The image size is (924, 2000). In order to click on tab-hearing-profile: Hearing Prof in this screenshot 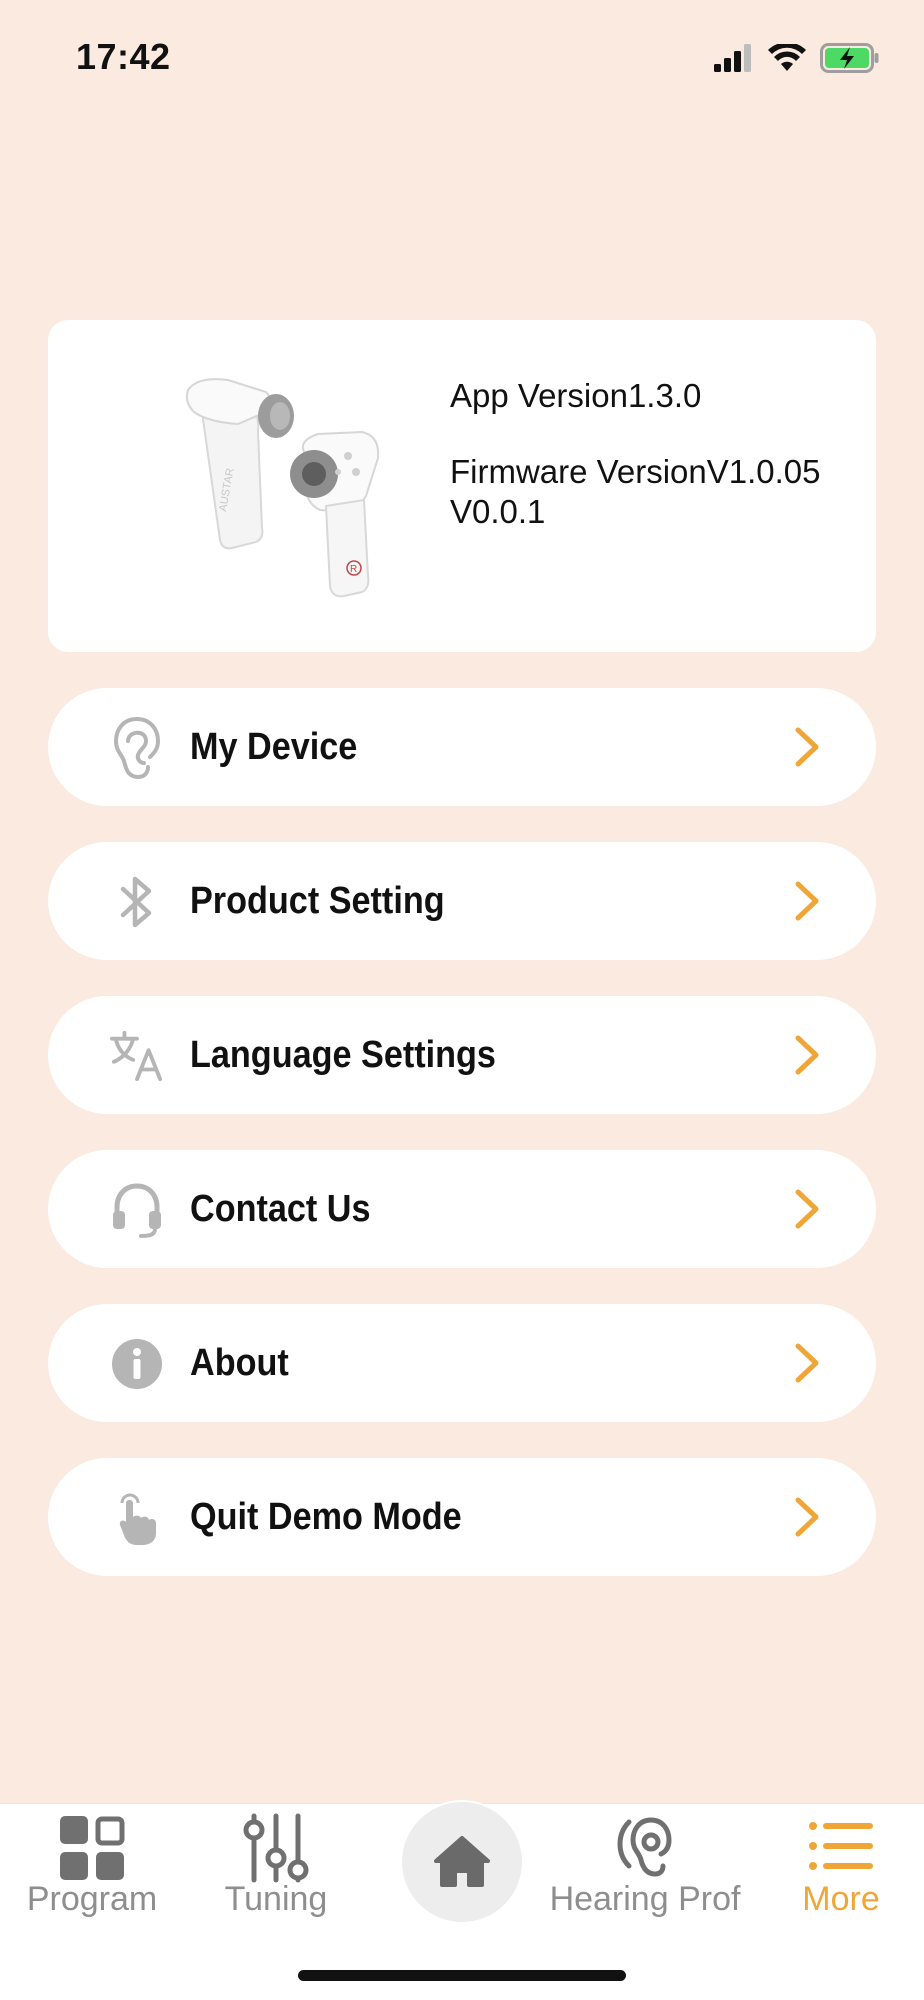, I will do `click(645, 1869)`.